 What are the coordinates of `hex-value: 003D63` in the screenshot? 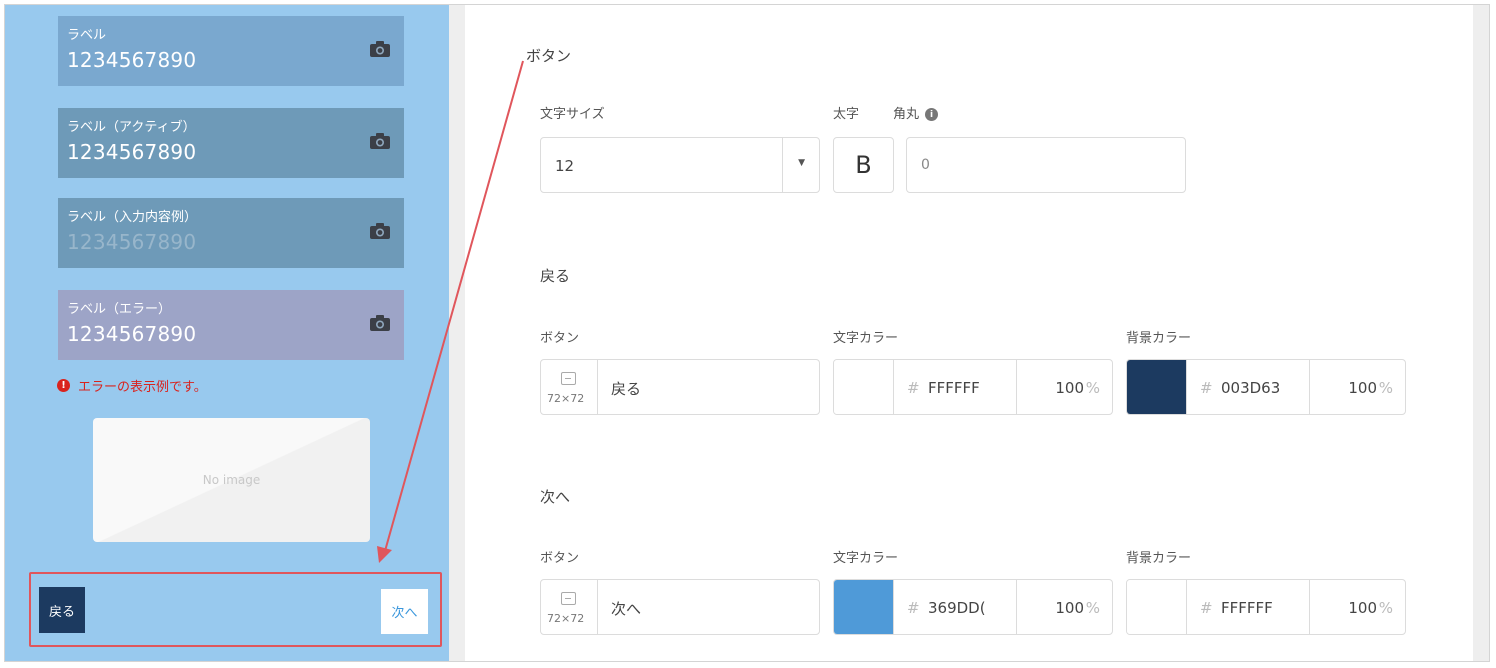 It's located at (1251, 388).